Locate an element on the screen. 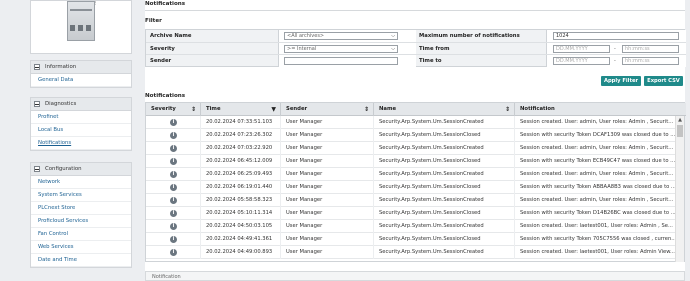  severity-select-value: >= Internal is located at coordinates (302, 49).